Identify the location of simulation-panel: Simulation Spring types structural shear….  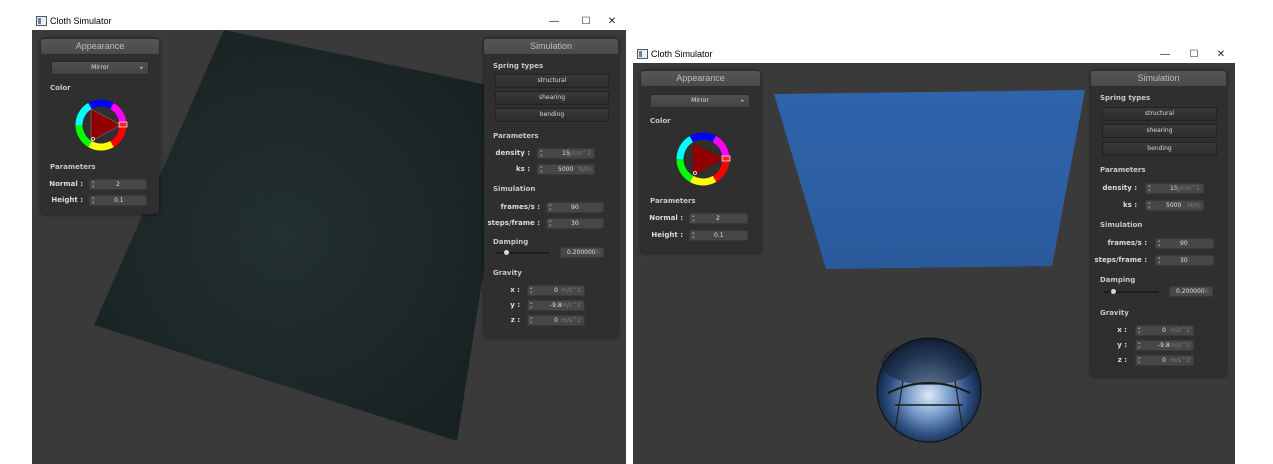
(1158, 223).